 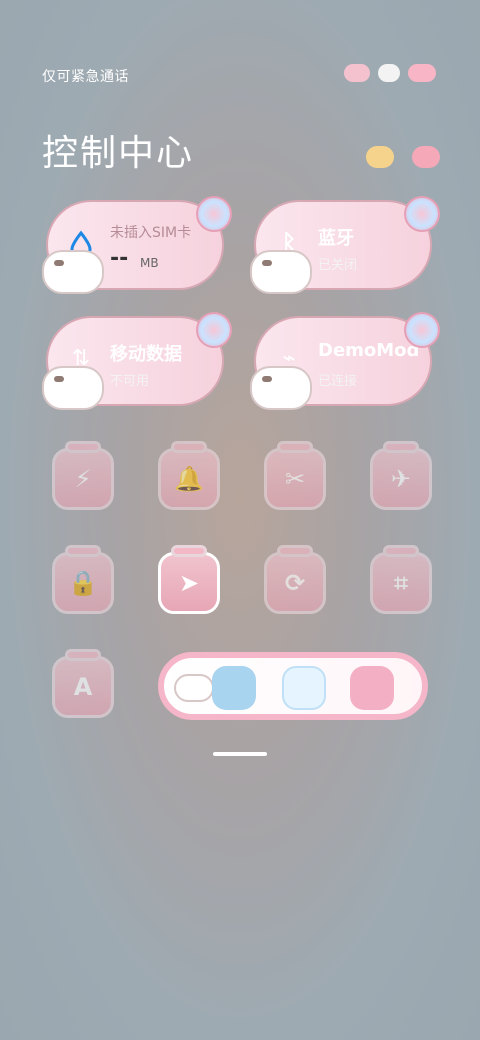 I want to click on wifi-ssid: DemoMod, so click(x=369, y=350).